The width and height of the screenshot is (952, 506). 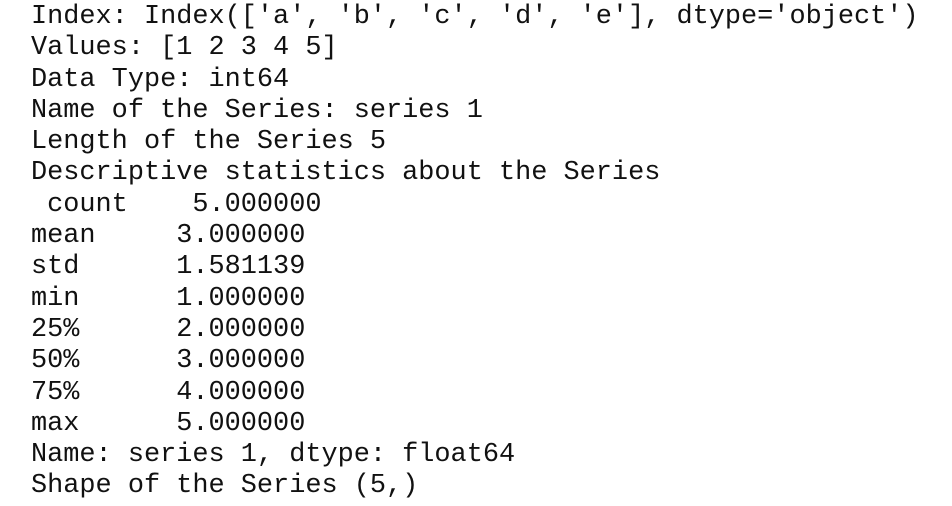 What do you see at coordinates (184, 48) in the screenshot?
I see `values-line: Values: [1 2 3 4 5]` at bounding box center [184, 48].